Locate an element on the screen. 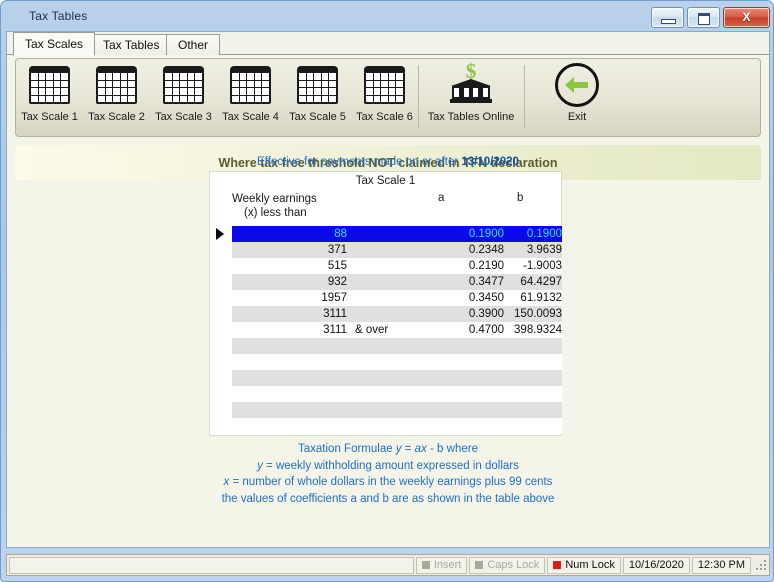 The height and width of the screenshot is (582, 774). formula-line-1: Taxation Formulae y = ax - b where is located at coordinates (387, 449).